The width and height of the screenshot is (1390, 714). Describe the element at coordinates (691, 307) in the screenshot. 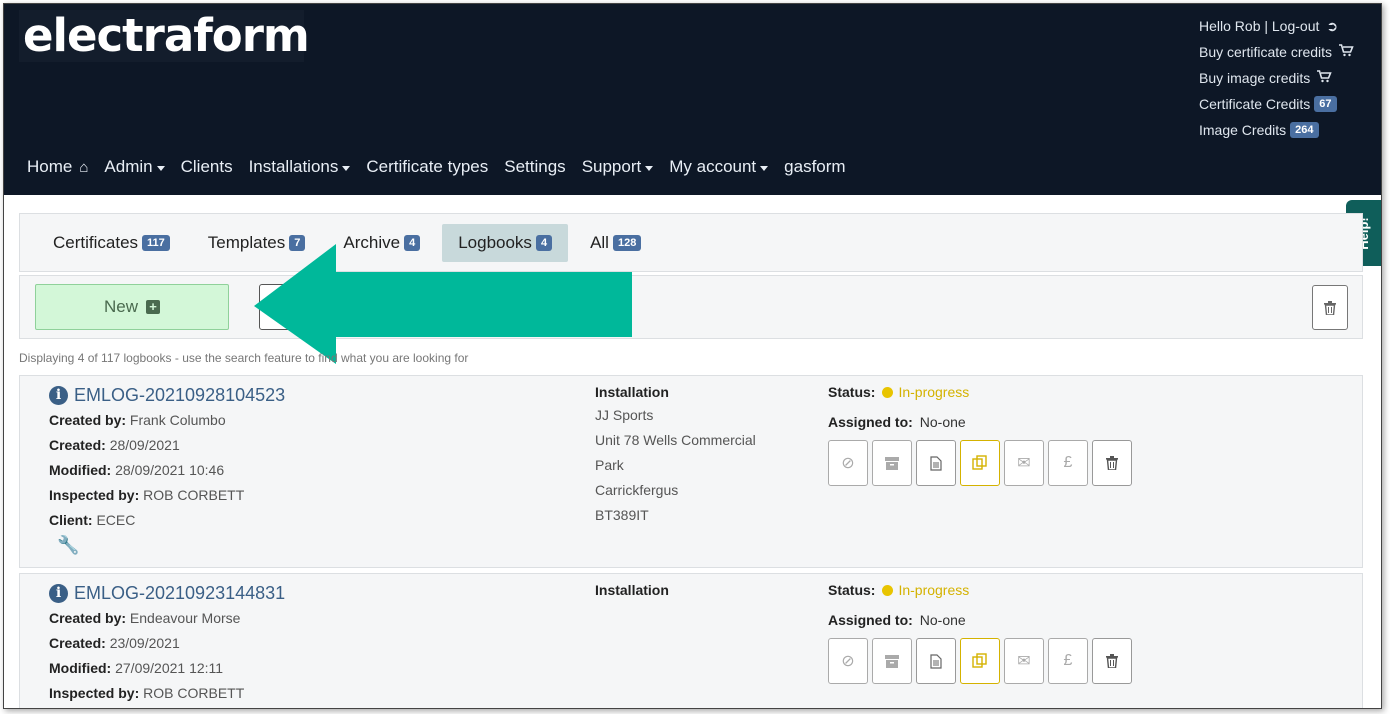

I see `toolbar: New +` at that location.